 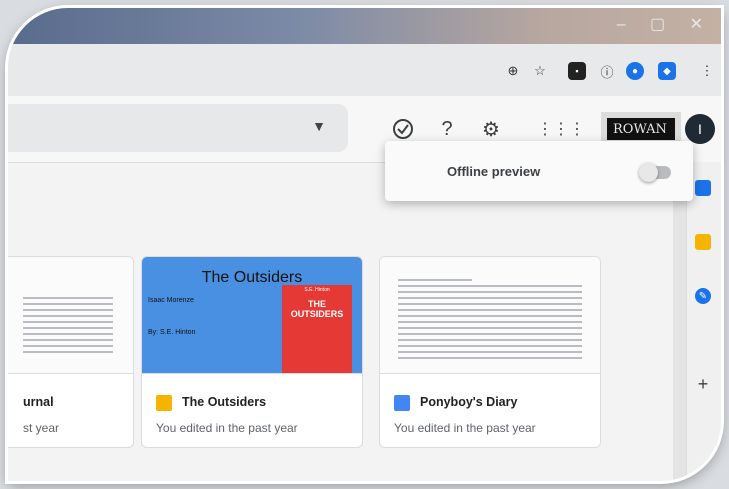 I want to click on file-title: The Outsiders, so click(x=224, y=402).